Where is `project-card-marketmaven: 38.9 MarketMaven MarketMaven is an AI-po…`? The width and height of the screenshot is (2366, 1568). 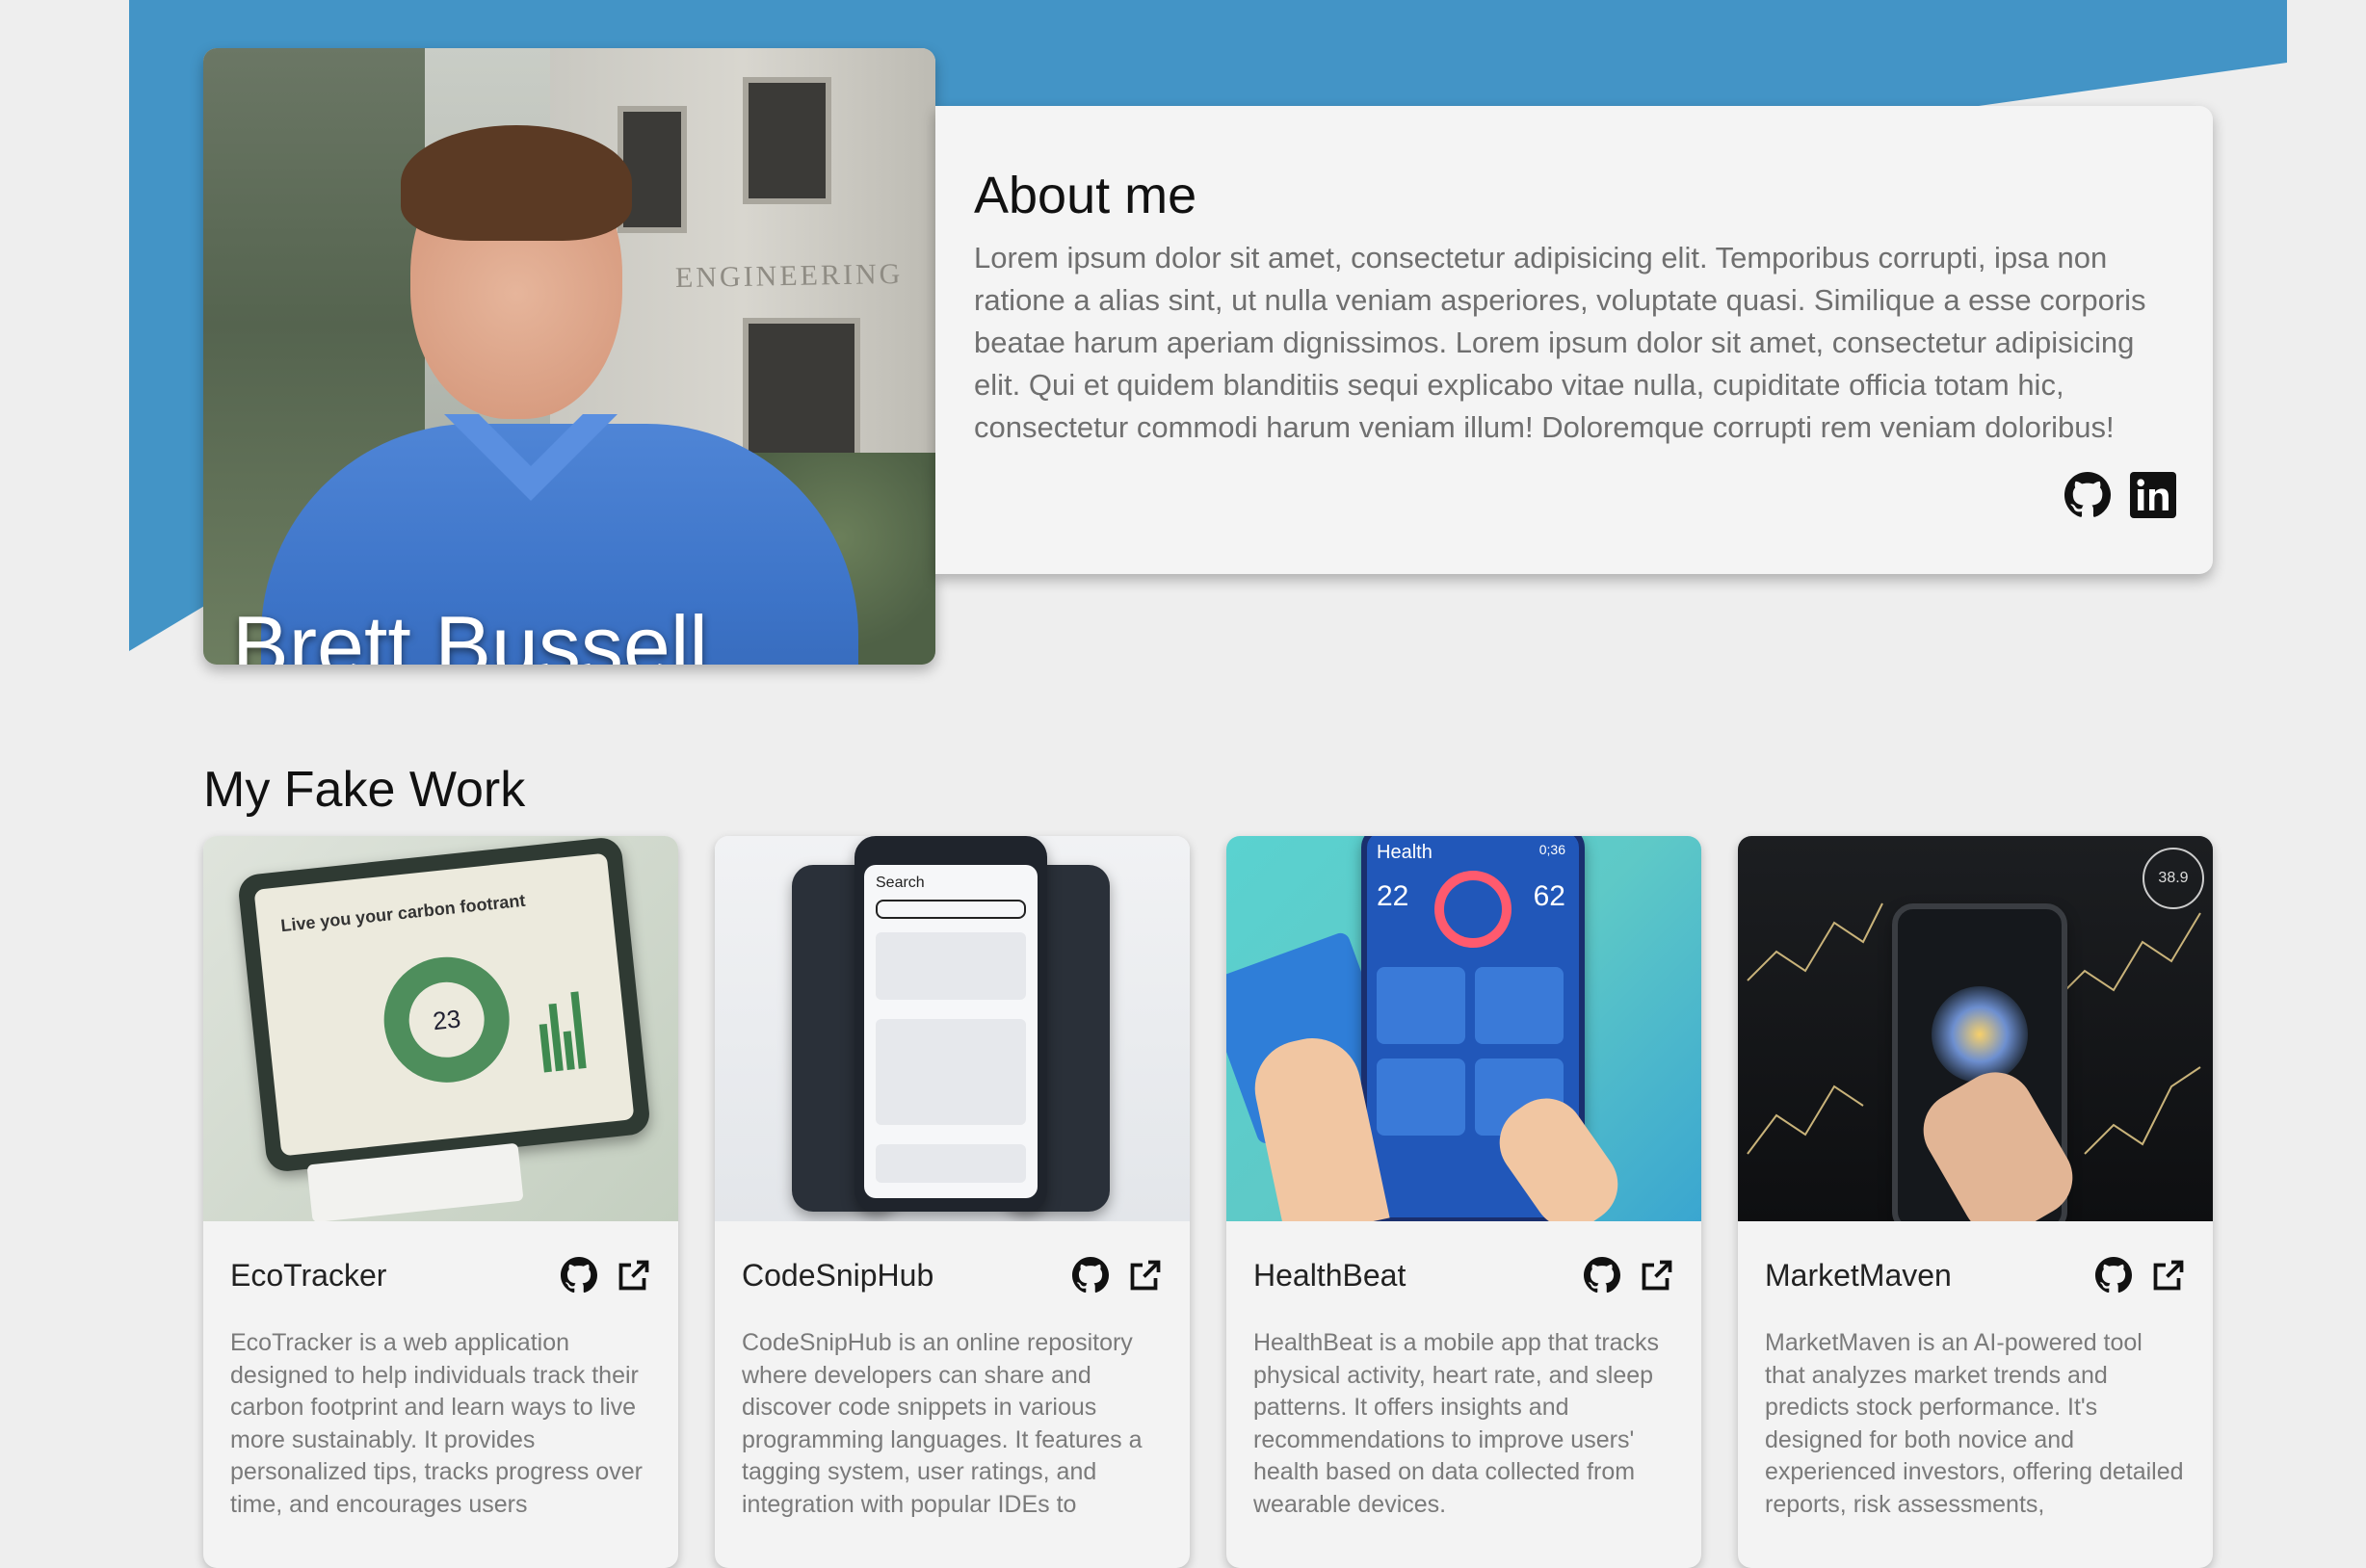 project-card-marketmaven: 38.9 MarketMaven MarketMaven is an AI-po… is located at coordinates (1975, 1202).